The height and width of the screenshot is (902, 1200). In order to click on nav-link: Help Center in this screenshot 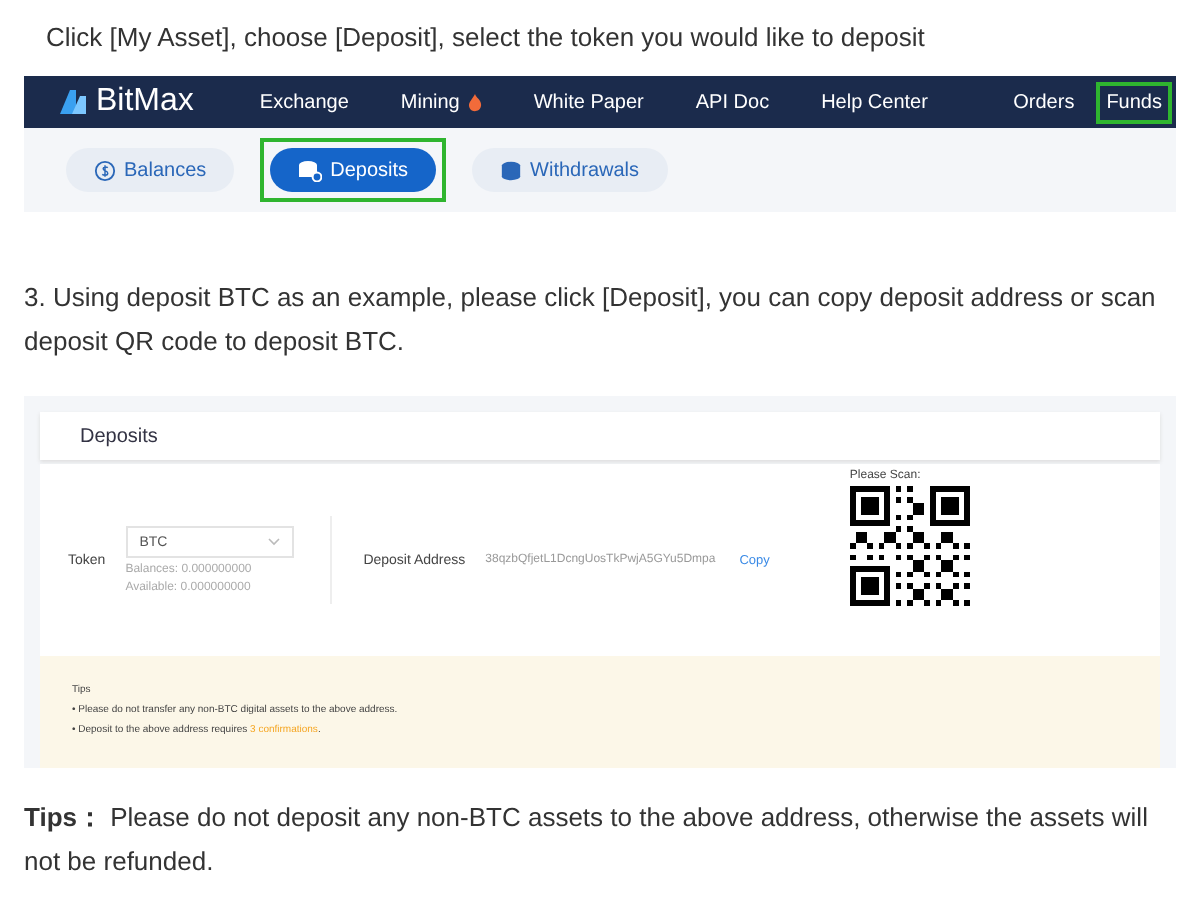, I will do `click(874, 102)`.